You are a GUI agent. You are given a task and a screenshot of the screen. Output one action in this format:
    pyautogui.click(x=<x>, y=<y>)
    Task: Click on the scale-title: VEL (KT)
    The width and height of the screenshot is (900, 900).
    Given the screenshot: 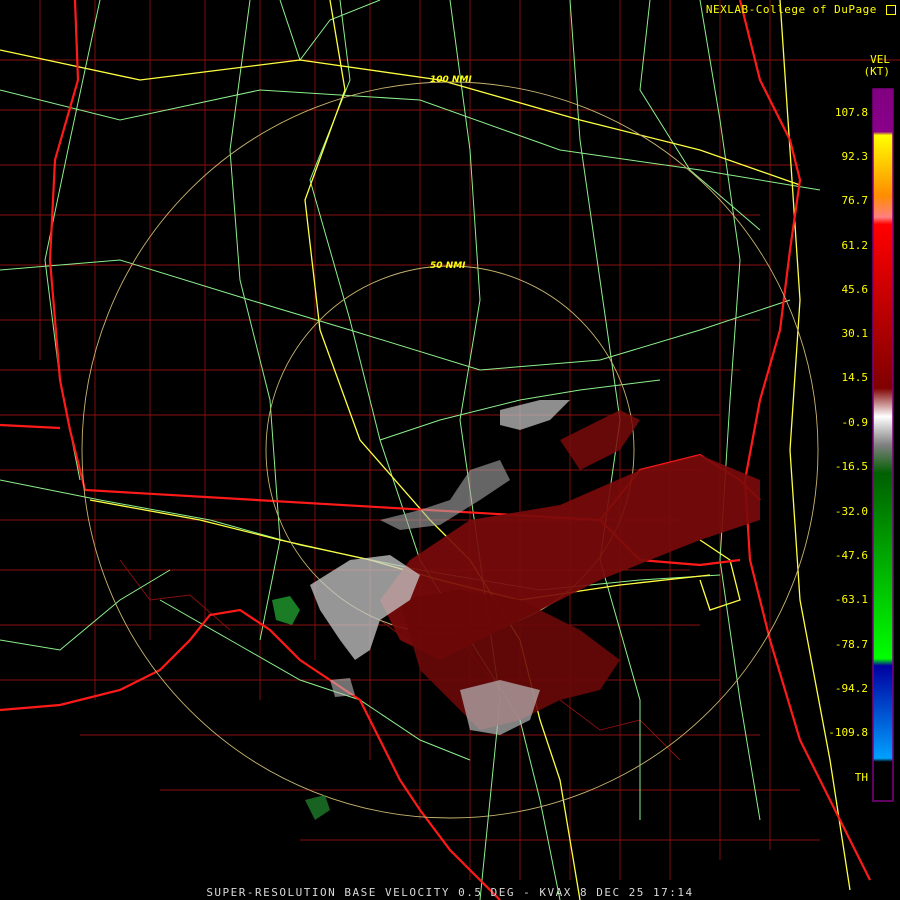 What is the action you would take?
    pyautogui.click(x=877, y=66)
    